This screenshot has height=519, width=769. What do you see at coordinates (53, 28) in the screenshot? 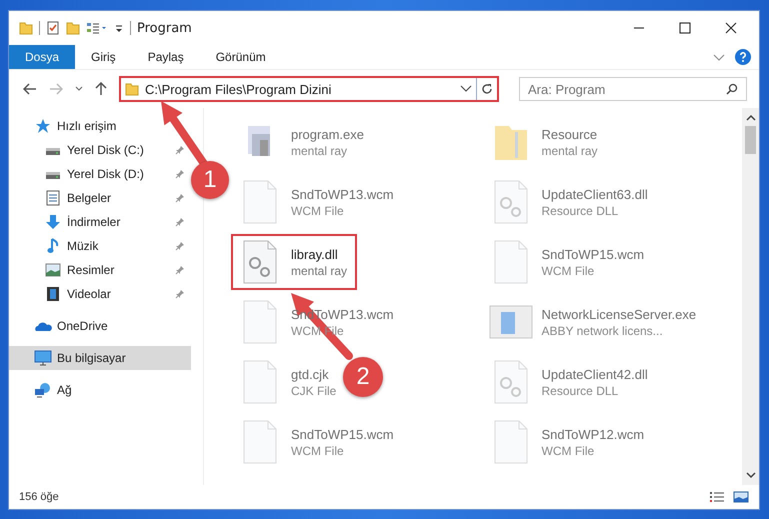
I see `properties-icon` at bounding box center [53, 28].